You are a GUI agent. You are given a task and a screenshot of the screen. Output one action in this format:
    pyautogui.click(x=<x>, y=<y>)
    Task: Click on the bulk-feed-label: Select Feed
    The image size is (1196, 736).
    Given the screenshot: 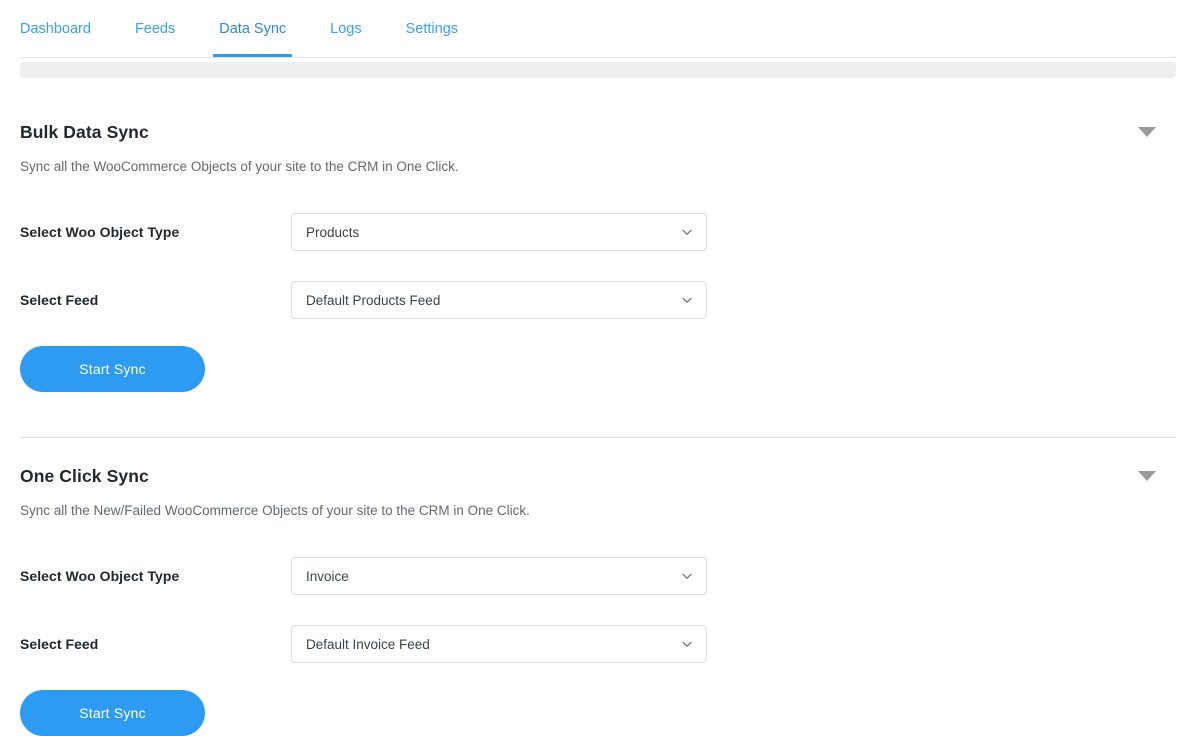 What is the action you would take?
    pyautogui.click(x=59, y=300)
    